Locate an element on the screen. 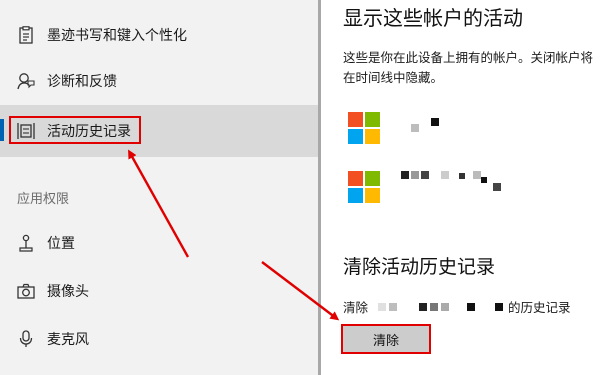 The image size is (600, 375). clear-history-text: 清除 的历史记录 is located at coordinates (457, 306).